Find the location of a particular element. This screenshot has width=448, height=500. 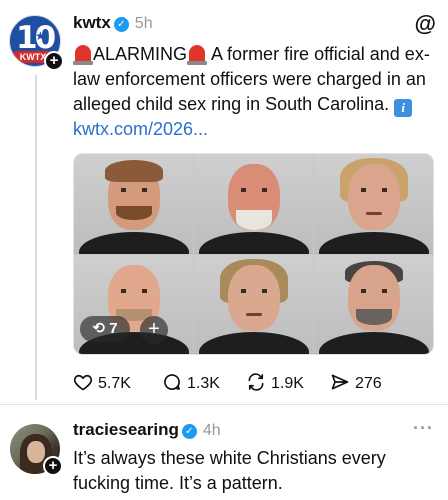

repost-button: 1.9K is located at coordinates (275, 383).